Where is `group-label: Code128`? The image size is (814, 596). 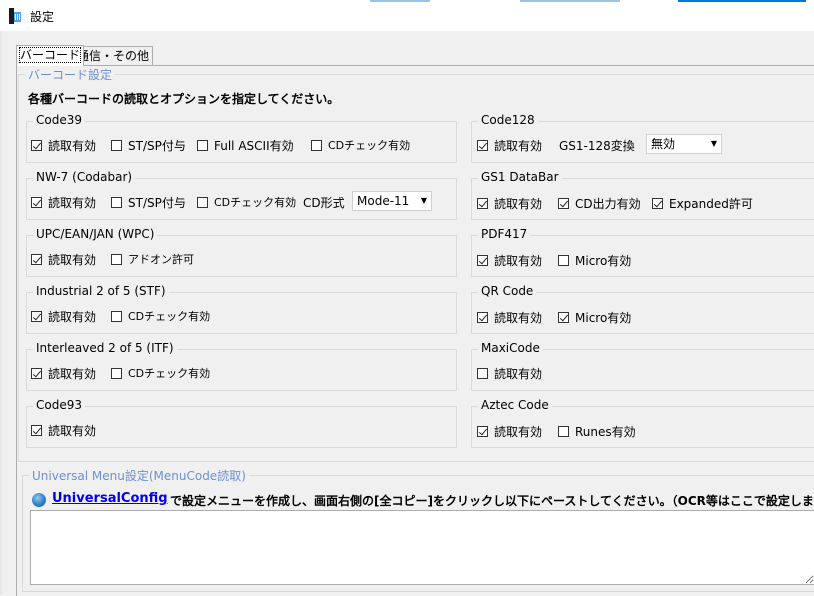 group-label: Code128 is located at coordinates (508, 120).